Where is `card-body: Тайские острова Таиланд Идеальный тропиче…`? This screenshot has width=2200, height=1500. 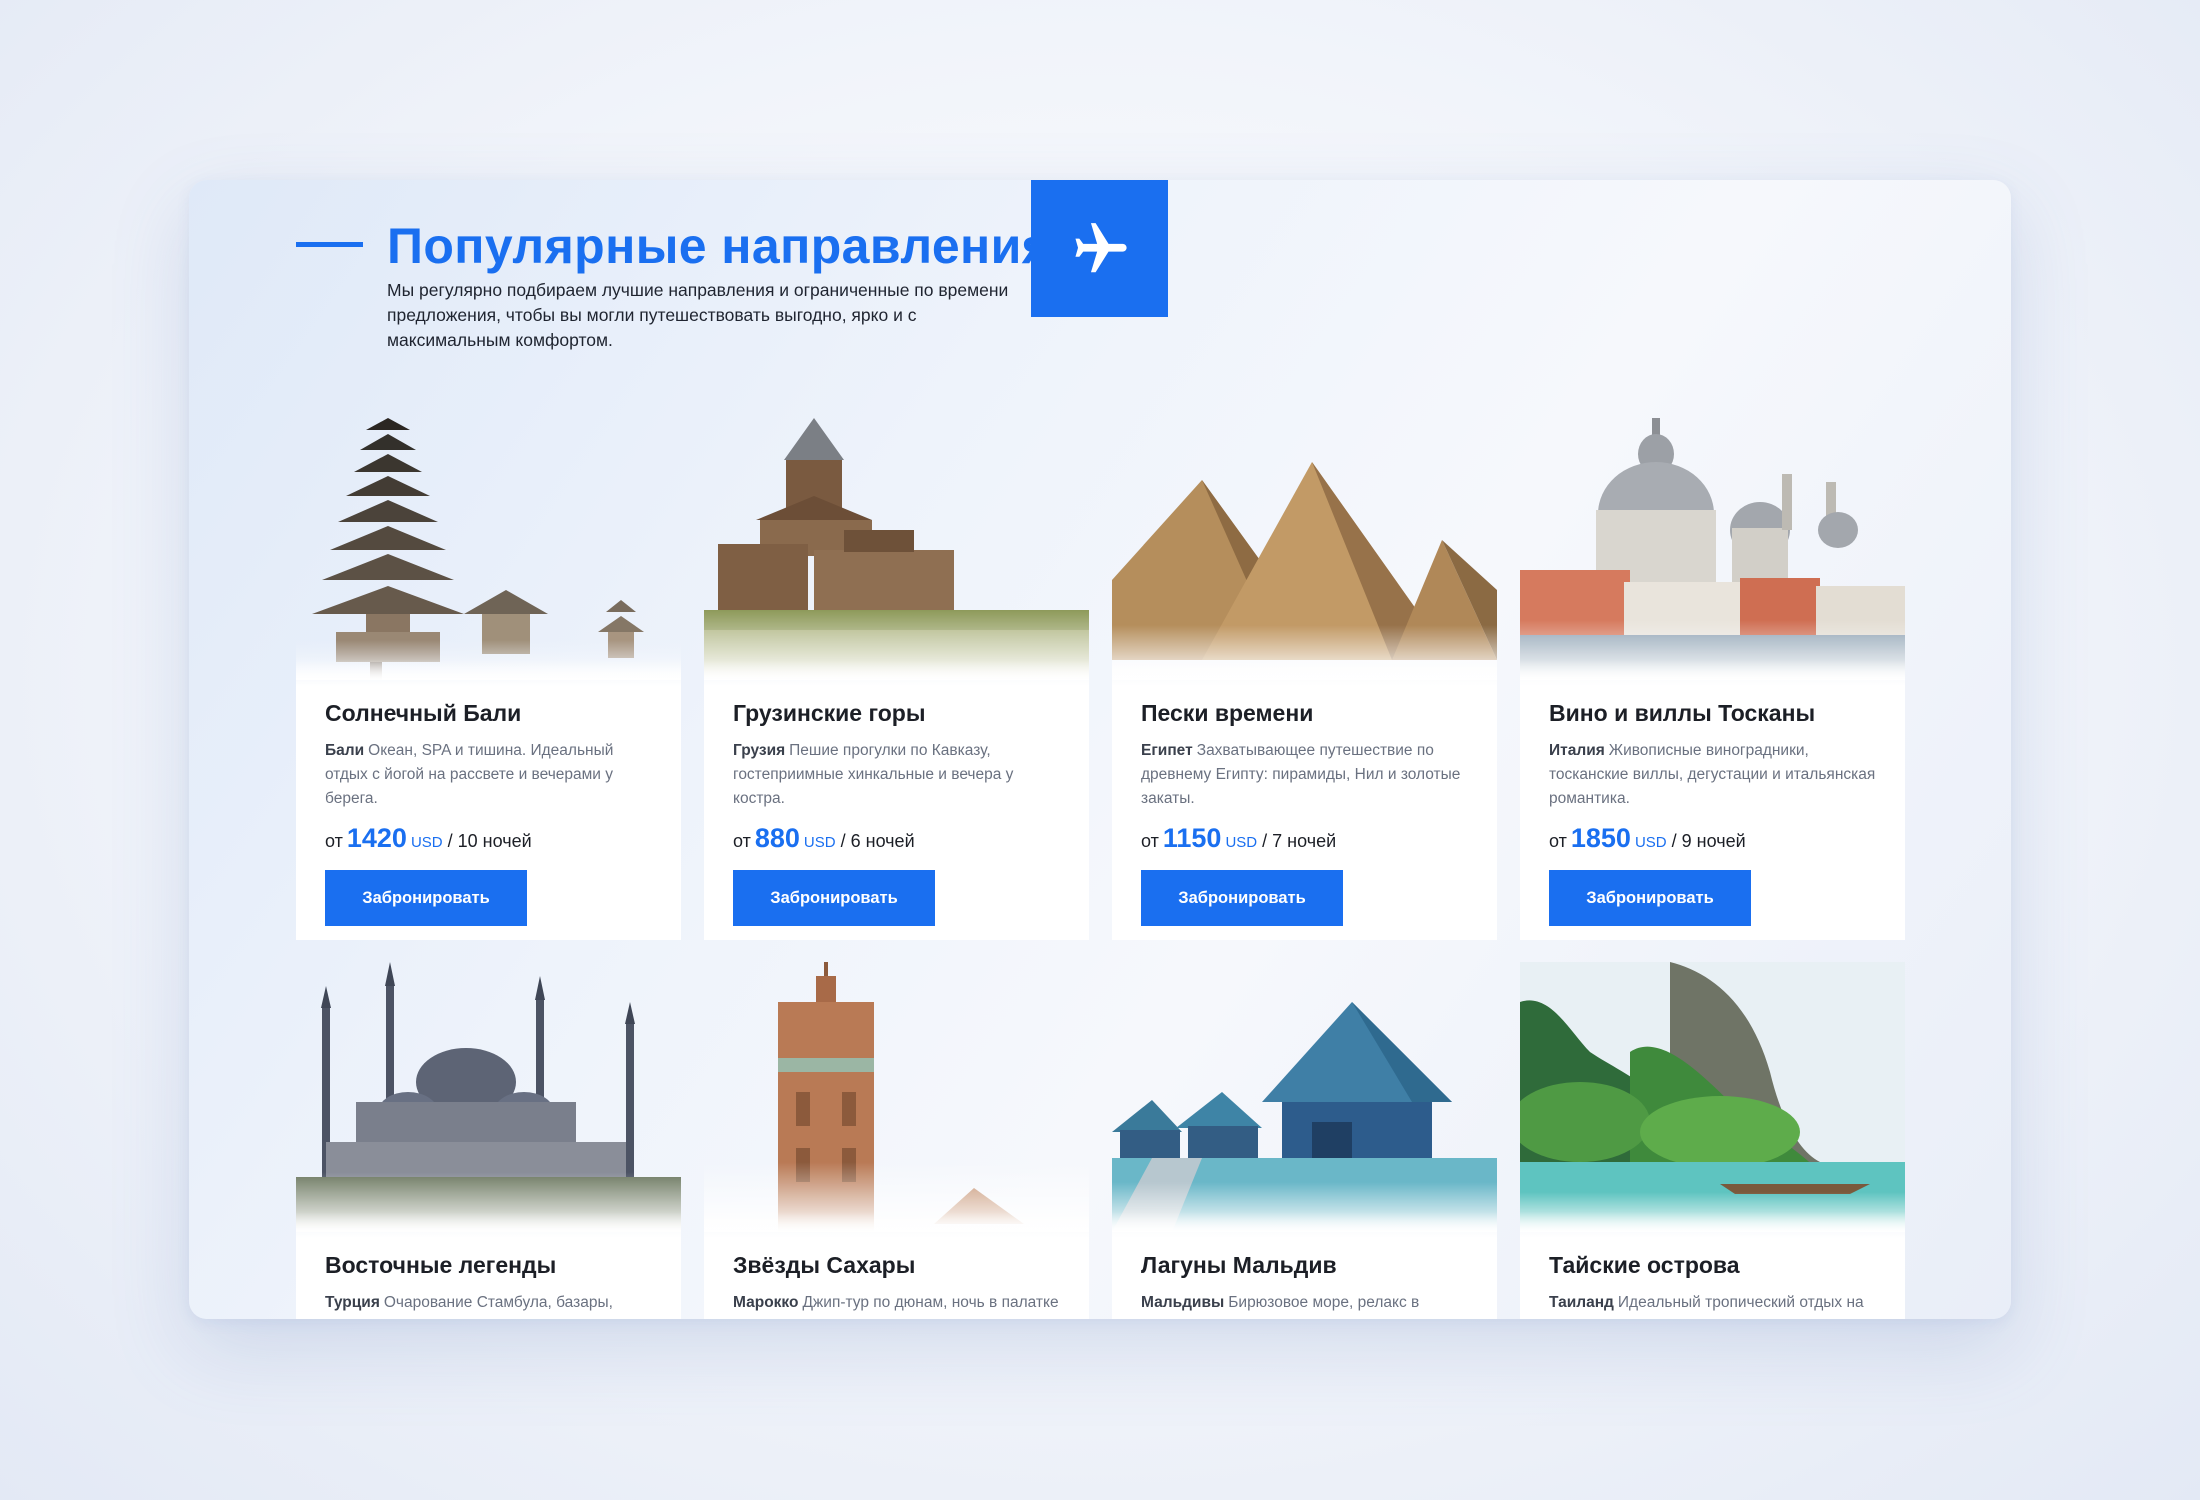
card-body: Тайские острова Таиланд Идеальный тропиче… is located at coordinates (1712, 1265).